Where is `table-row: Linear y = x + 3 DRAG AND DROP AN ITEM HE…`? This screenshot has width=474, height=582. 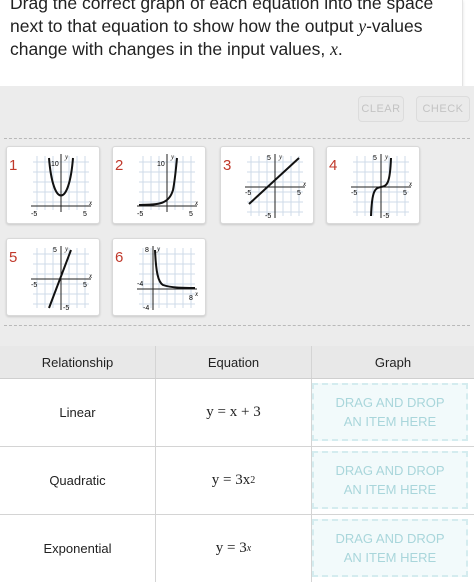 table-row: Linear y = x + 3 DRAG AND DROP AN ITEM HE… is located at coordinates (237, 413).